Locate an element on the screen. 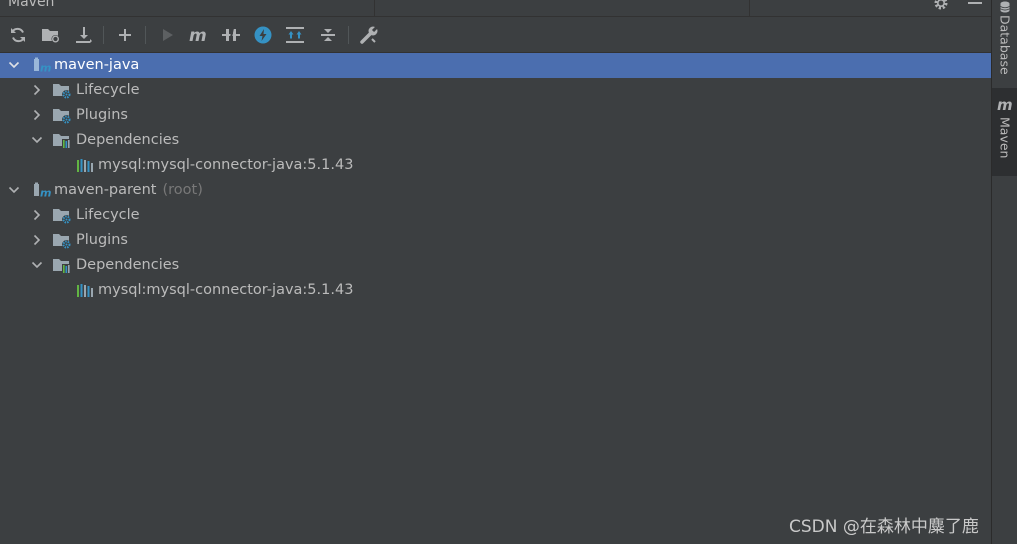 The image size is (1017, 544). skip-tests-button is located at coordinates (263, 35).